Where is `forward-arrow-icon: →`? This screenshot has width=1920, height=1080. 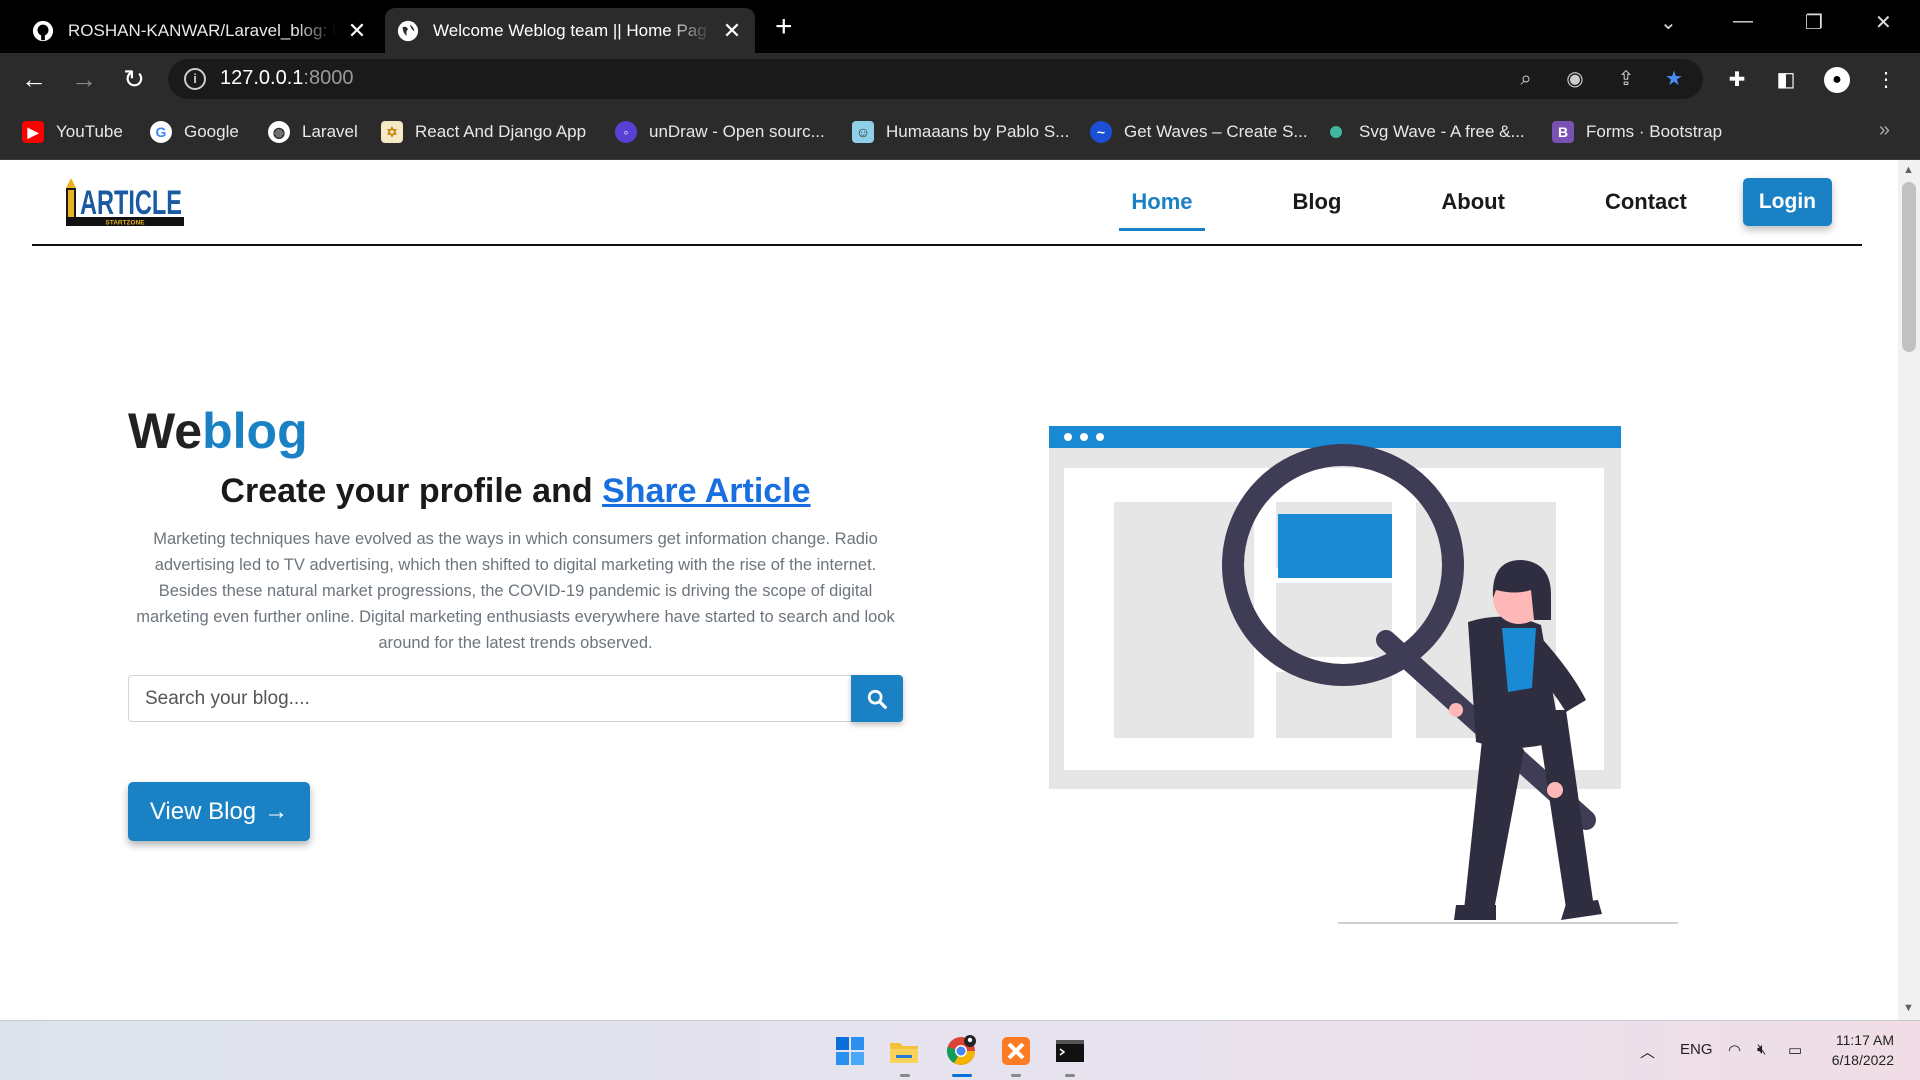
forward-arrow-icon: → is located at coordinates (84, 79).